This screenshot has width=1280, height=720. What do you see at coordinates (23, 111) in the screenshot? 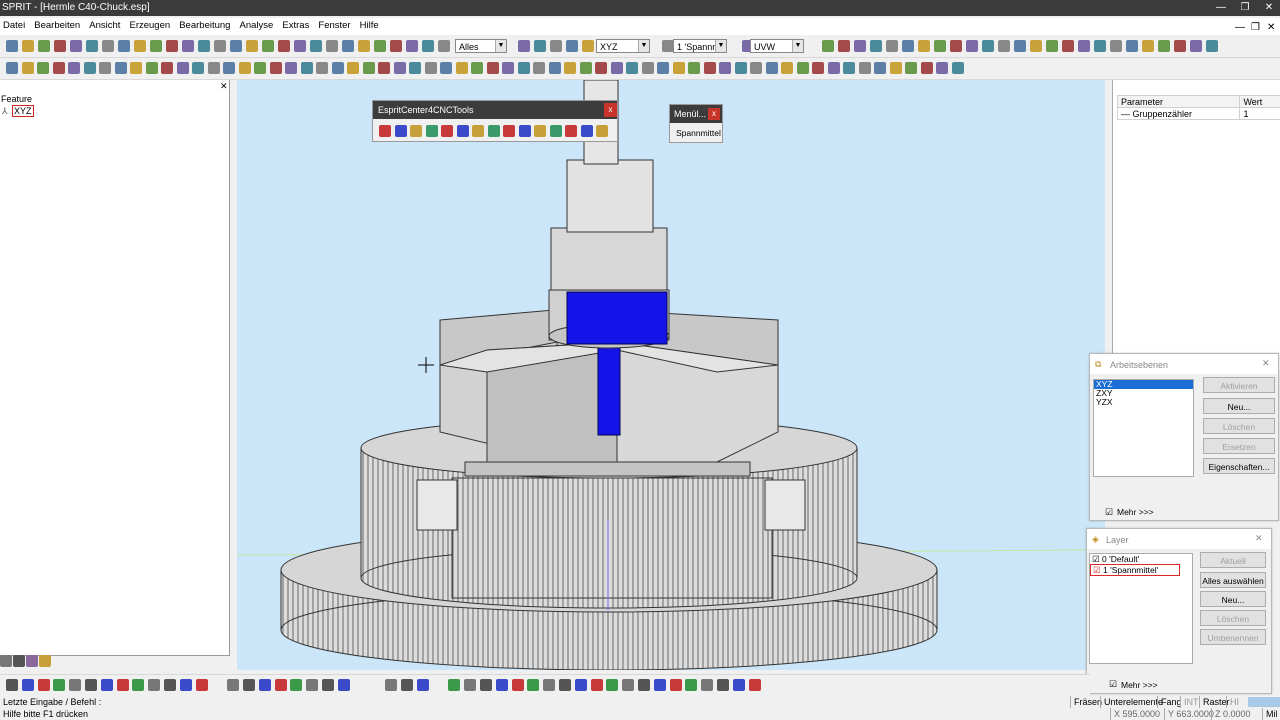
I see `tree-item-xyz: XYZ` at bounding box center [23, 111].